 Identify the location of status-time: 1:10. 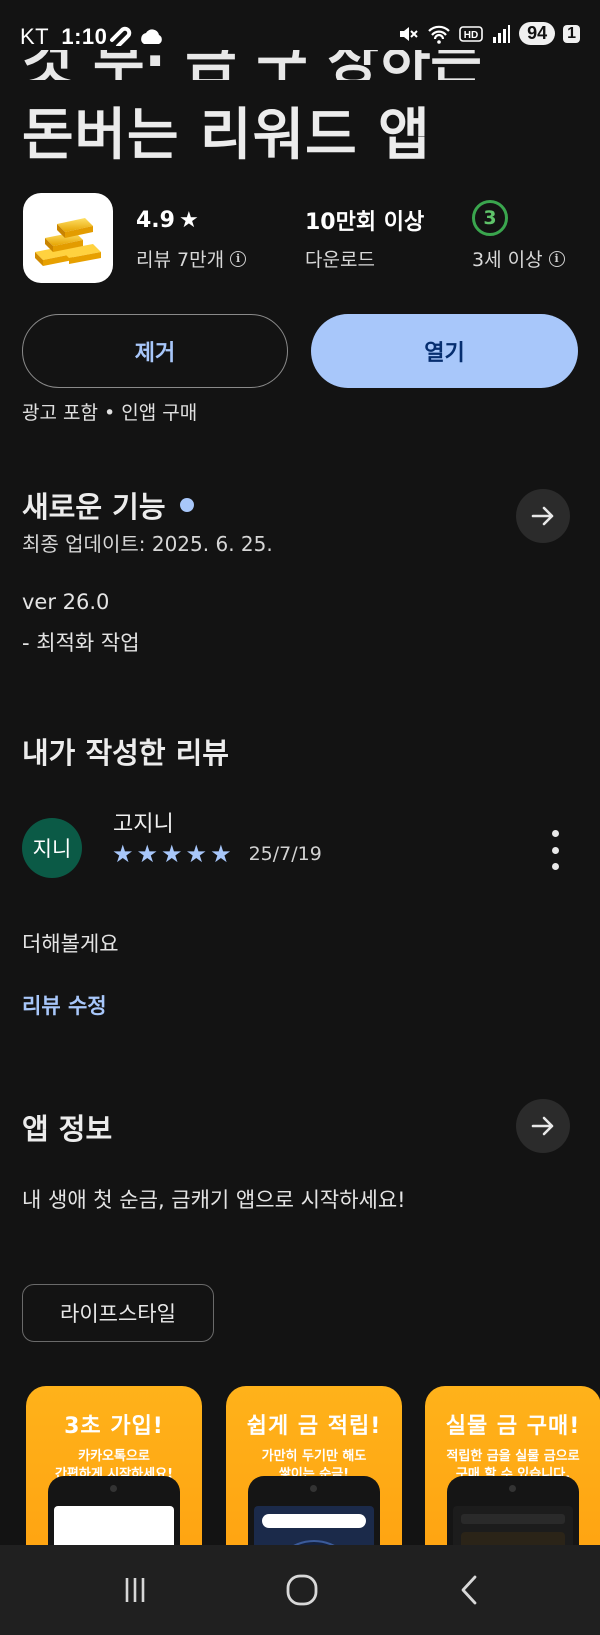
(84, 36).